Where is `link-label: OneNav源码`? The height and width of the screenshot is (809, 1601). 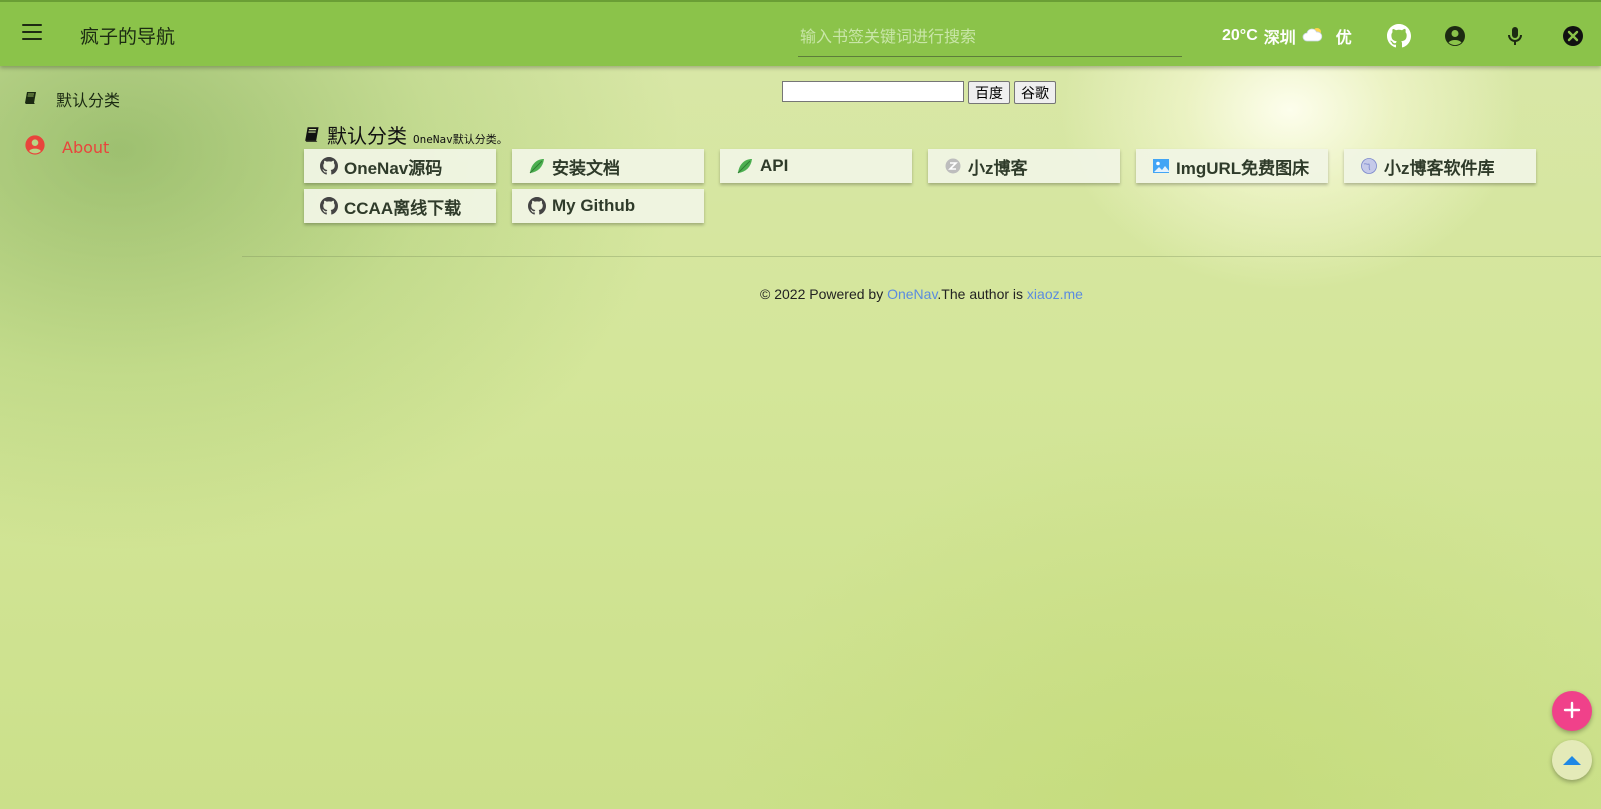
link-label: OneNav源码 is located at coordinates (393, 168).